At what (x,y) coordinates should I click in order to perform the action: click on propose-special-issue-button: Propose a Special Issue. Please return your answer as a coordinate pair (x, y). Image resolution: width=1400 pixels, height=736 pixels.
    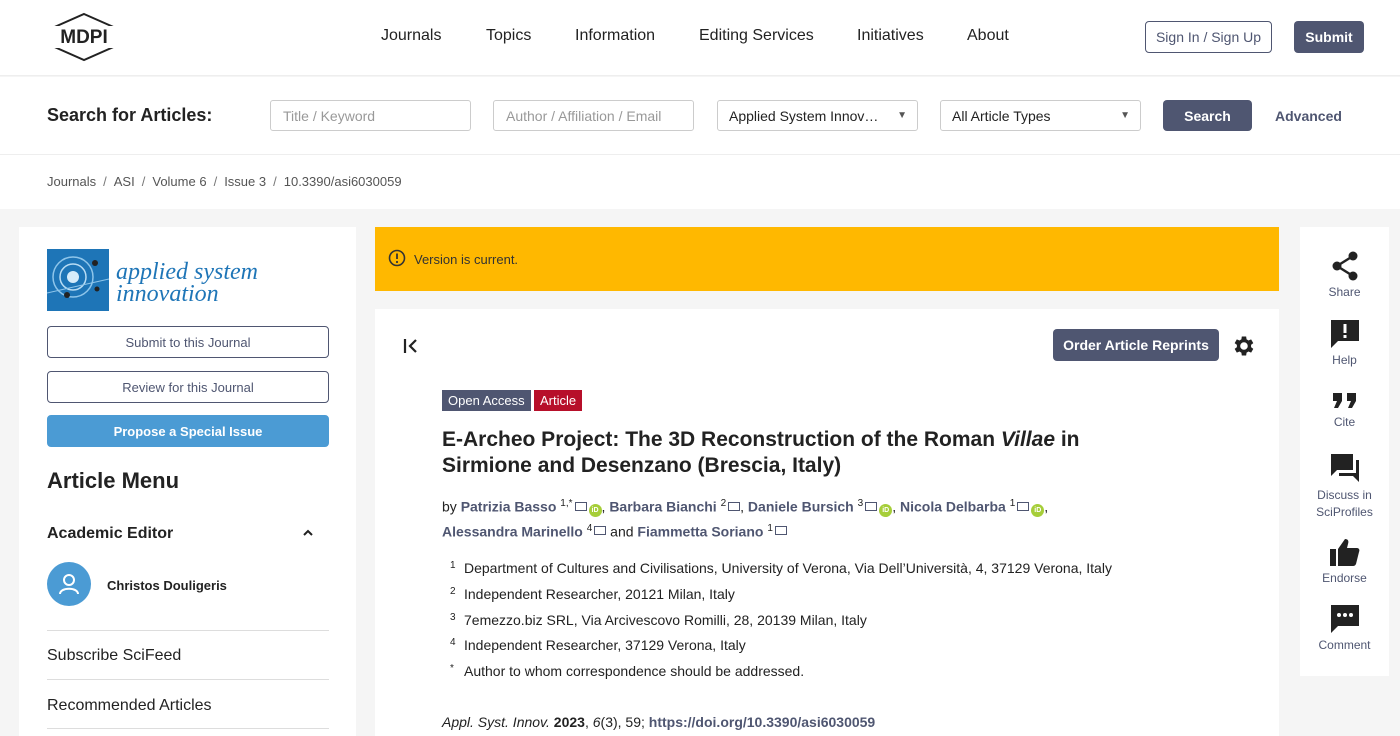
    Looking at the image, I should click on (188, 431).